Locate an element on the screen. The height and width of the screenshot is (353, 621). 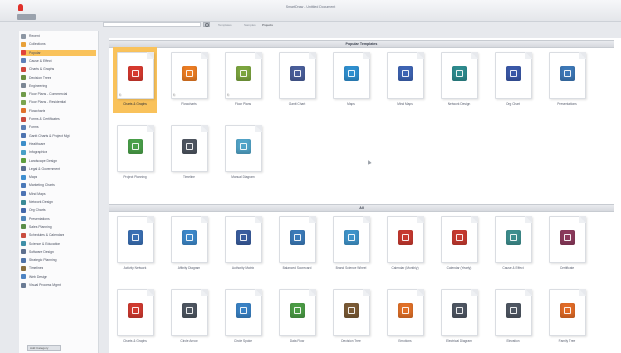
template-tile: Gantt Chart is located at coordinates (297, 80).